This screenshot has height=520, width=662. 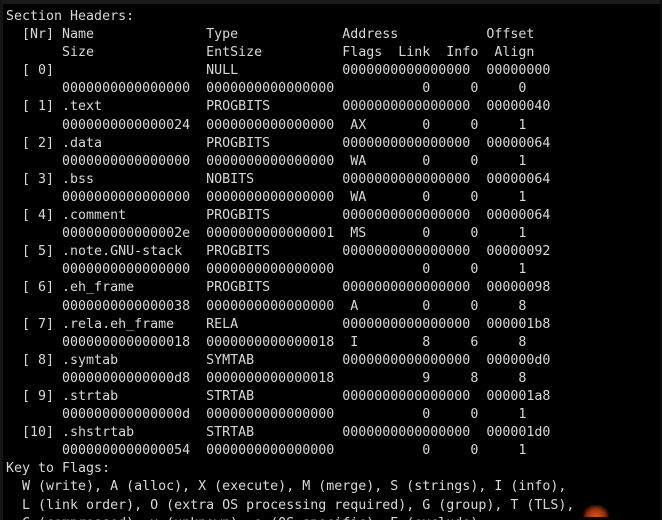 I want to click on column-headers-row-1: [Nr] Name Type Address Offset, so click(x=270, y=35).